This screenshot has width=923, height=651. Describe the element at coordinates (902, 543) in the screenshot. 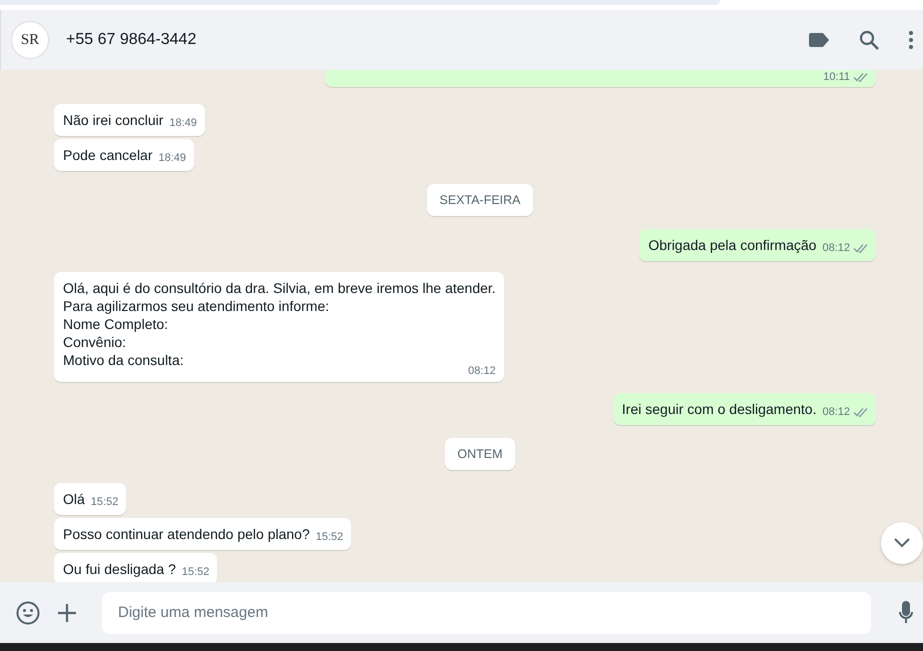

I see `chevron-down-icon` at that location.